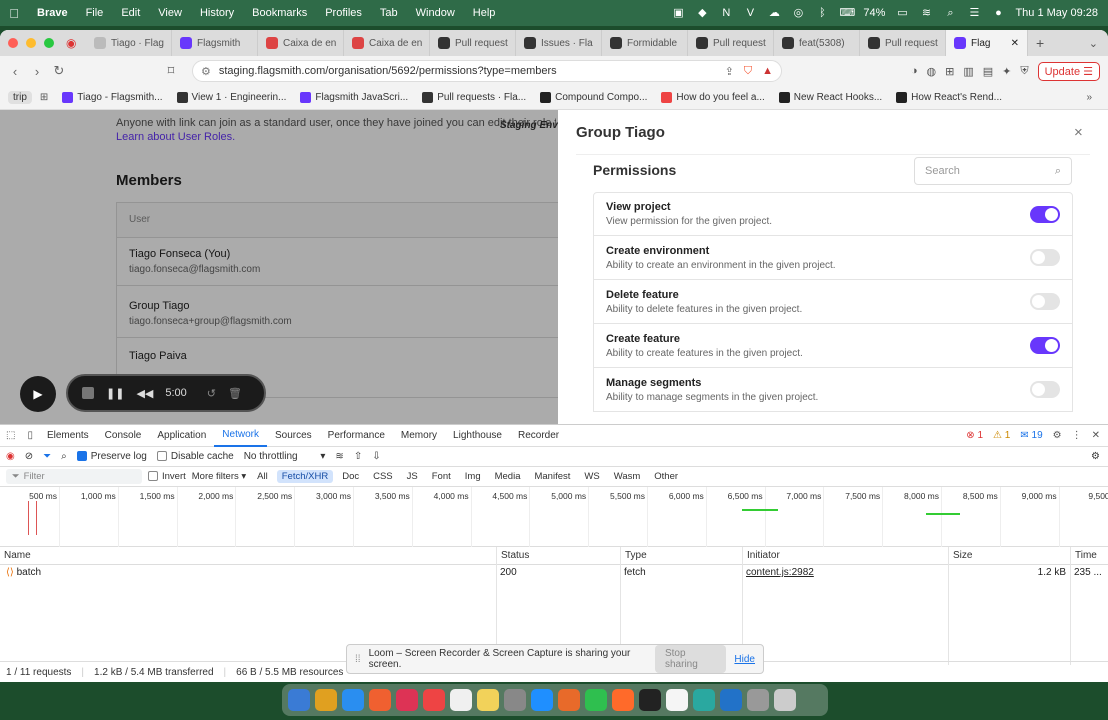 Image resolution: width=1108 pixels, height=720 pixels. What do you see at coordinates (484, 13) in the screenshot?
I see `menu-help: Help` at bounding box center [484, 13].